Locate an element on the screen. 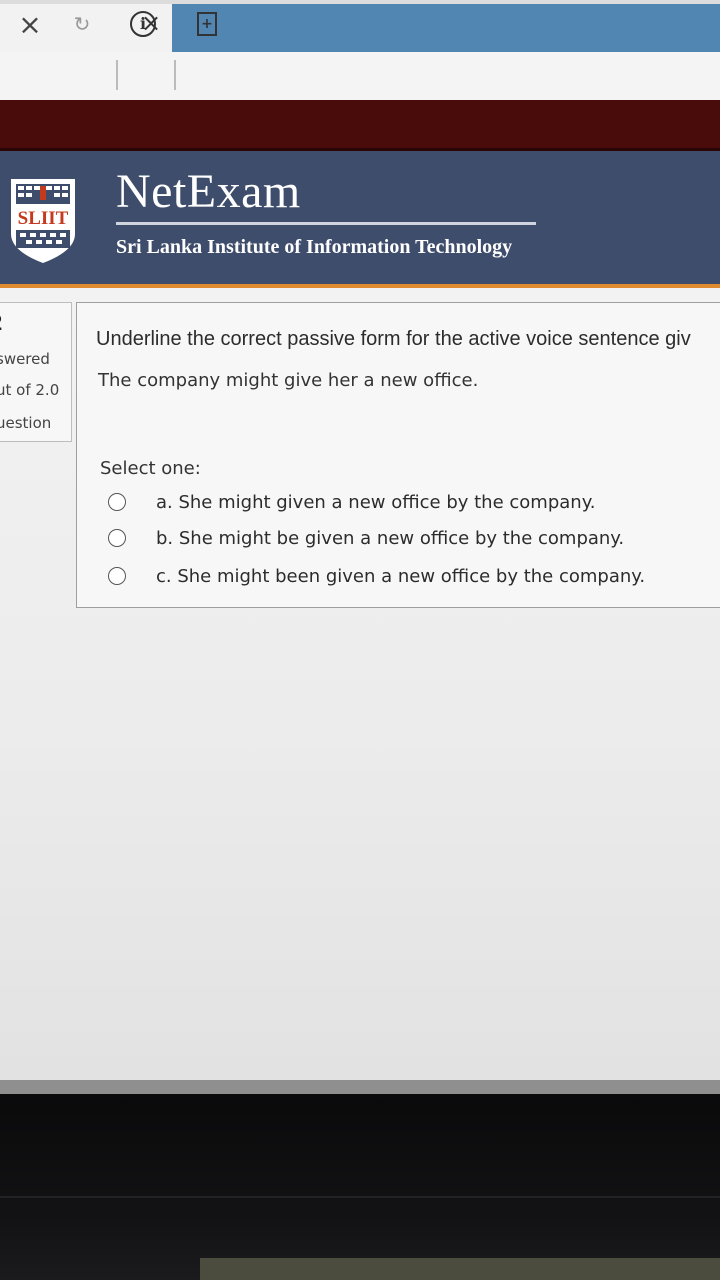 Image resolution: width=720 pixels, height=1280 pixels. question-marks: ut of 2.0 is located at coordinates (30, 390).